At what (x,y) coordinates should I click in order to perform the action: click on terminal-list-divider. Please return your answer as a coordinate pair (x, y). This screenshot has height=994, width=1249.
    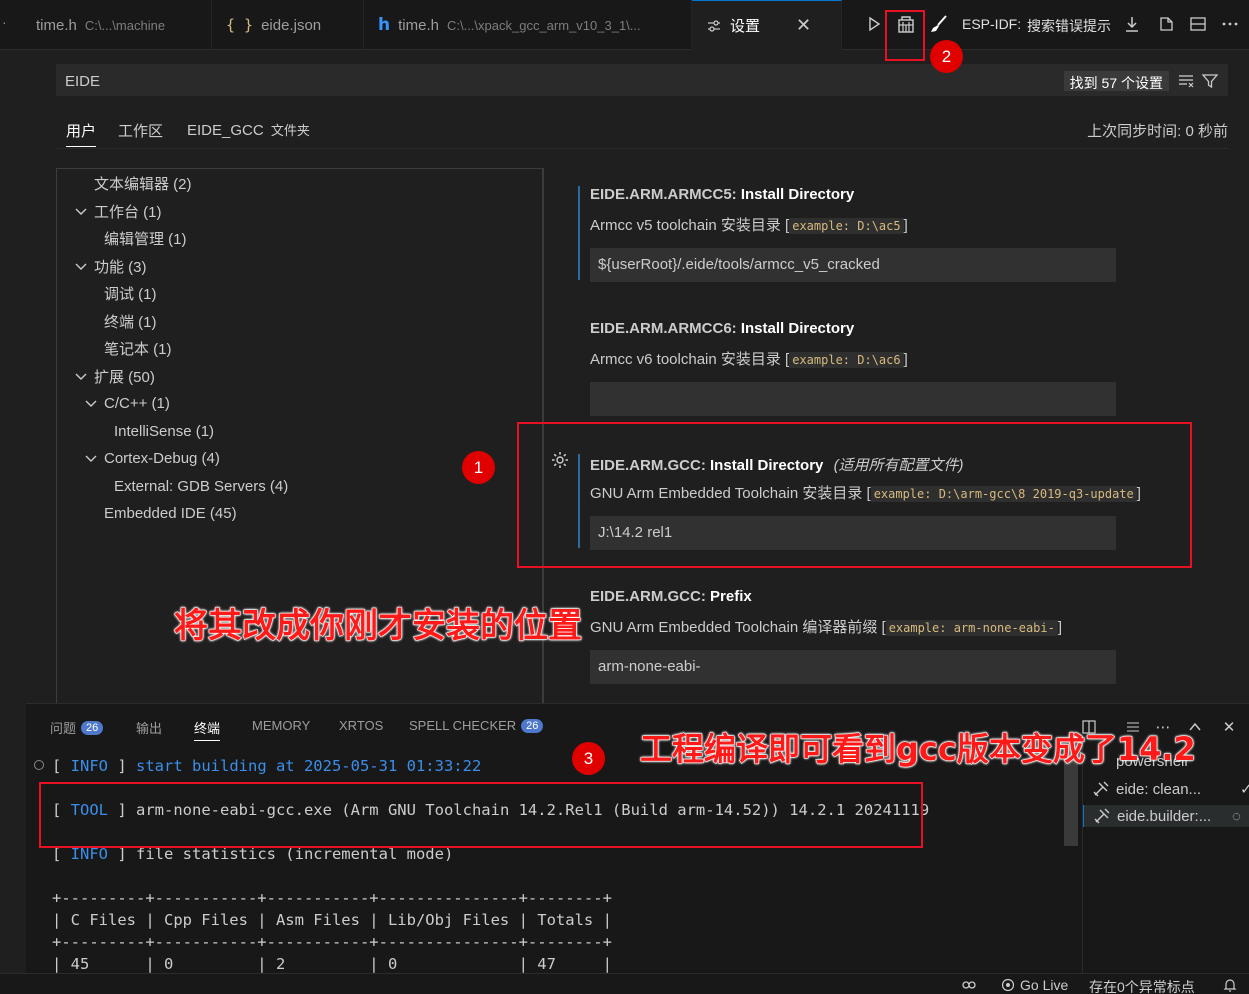
    Looking at the image, I should click on (1082, 857).